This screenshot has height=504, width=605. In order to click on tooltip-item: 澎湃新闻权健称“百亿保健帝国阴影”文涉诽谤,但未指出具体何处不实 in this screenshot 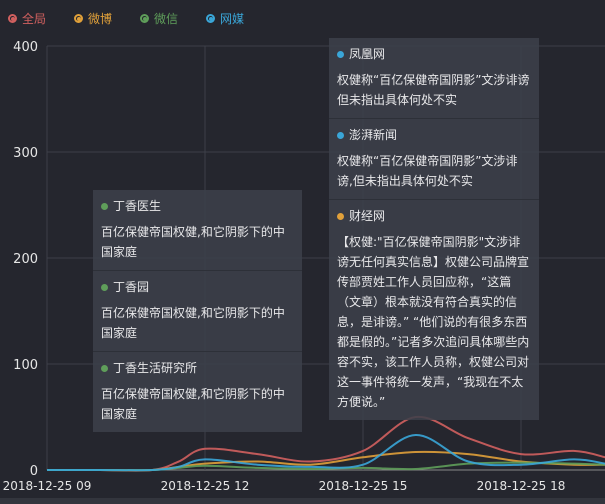, I will do `click(434, 159)`.